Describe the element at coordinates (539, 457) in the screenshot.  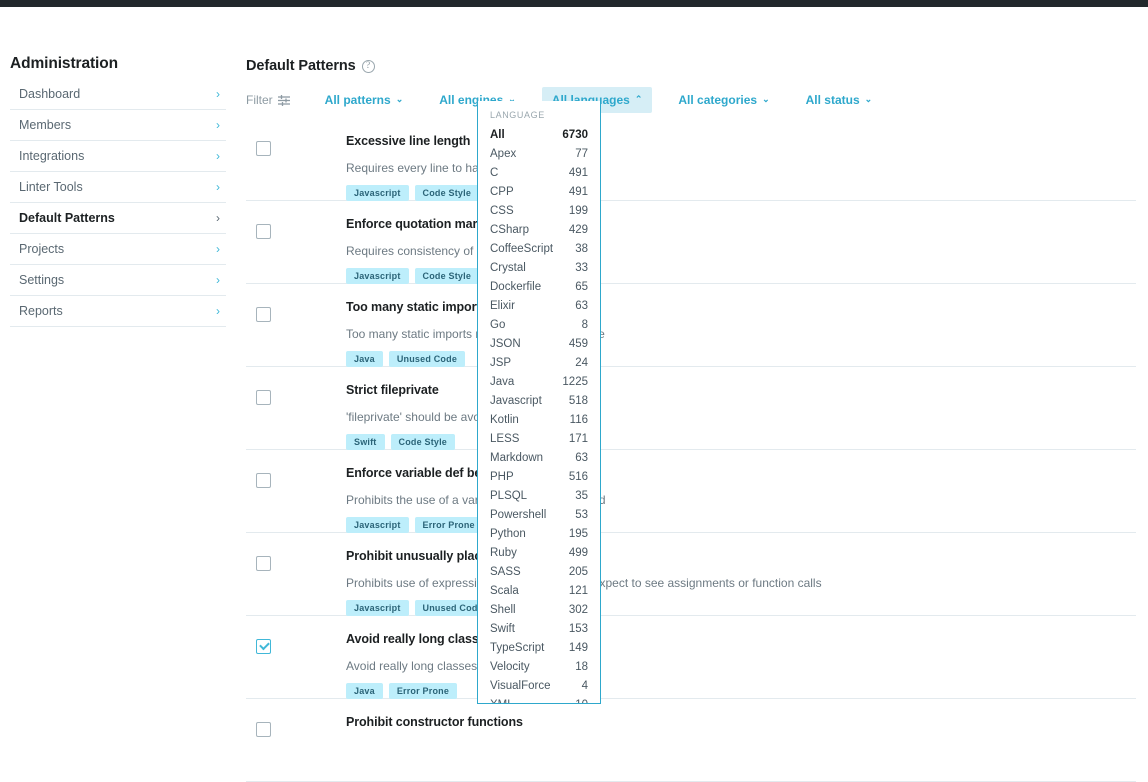
I see `language-option-markdown: Markdown 63` at that location.